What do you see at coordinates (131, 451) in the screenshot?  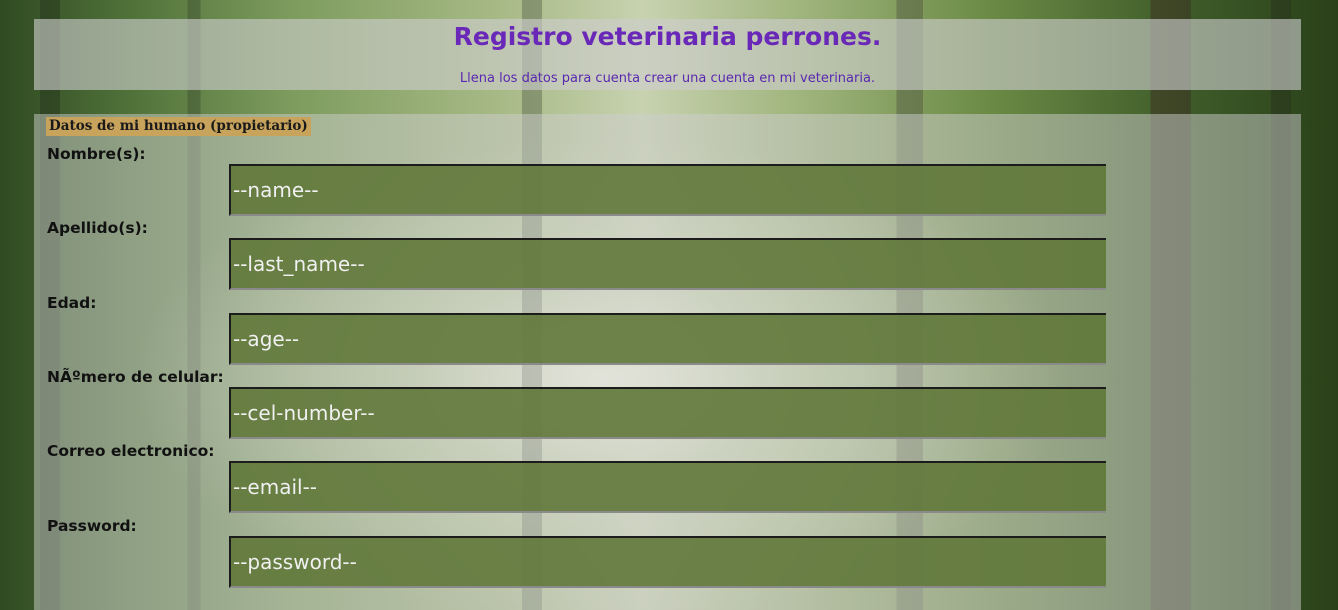 I see `email-label: Correo electronico:` at bounding box center [131, 451].